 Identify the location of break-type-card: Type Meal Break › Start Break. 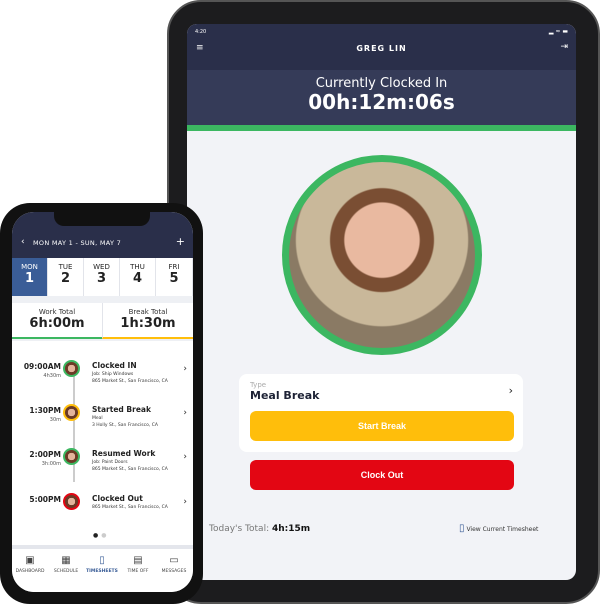
(381, 413).